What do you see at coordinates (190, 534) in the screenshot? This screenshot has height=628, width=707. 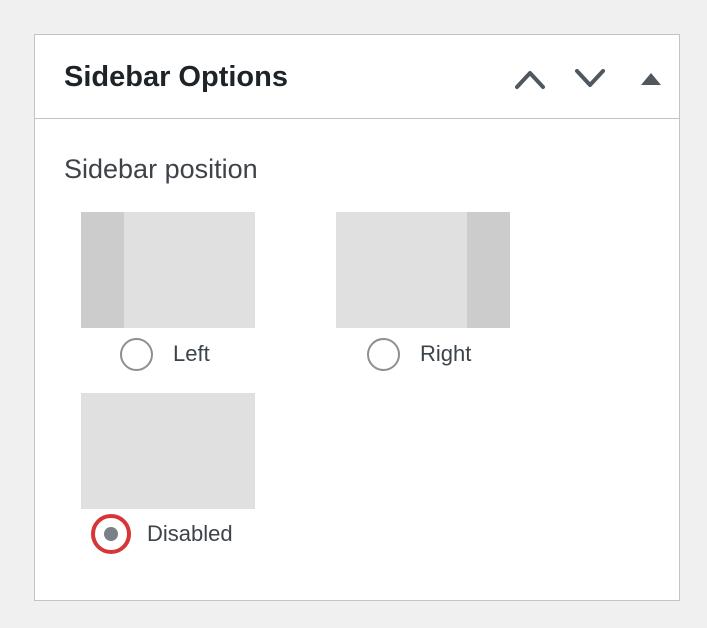 I see `option-label-disabled: Disabled` at bounding box center [190, 534].